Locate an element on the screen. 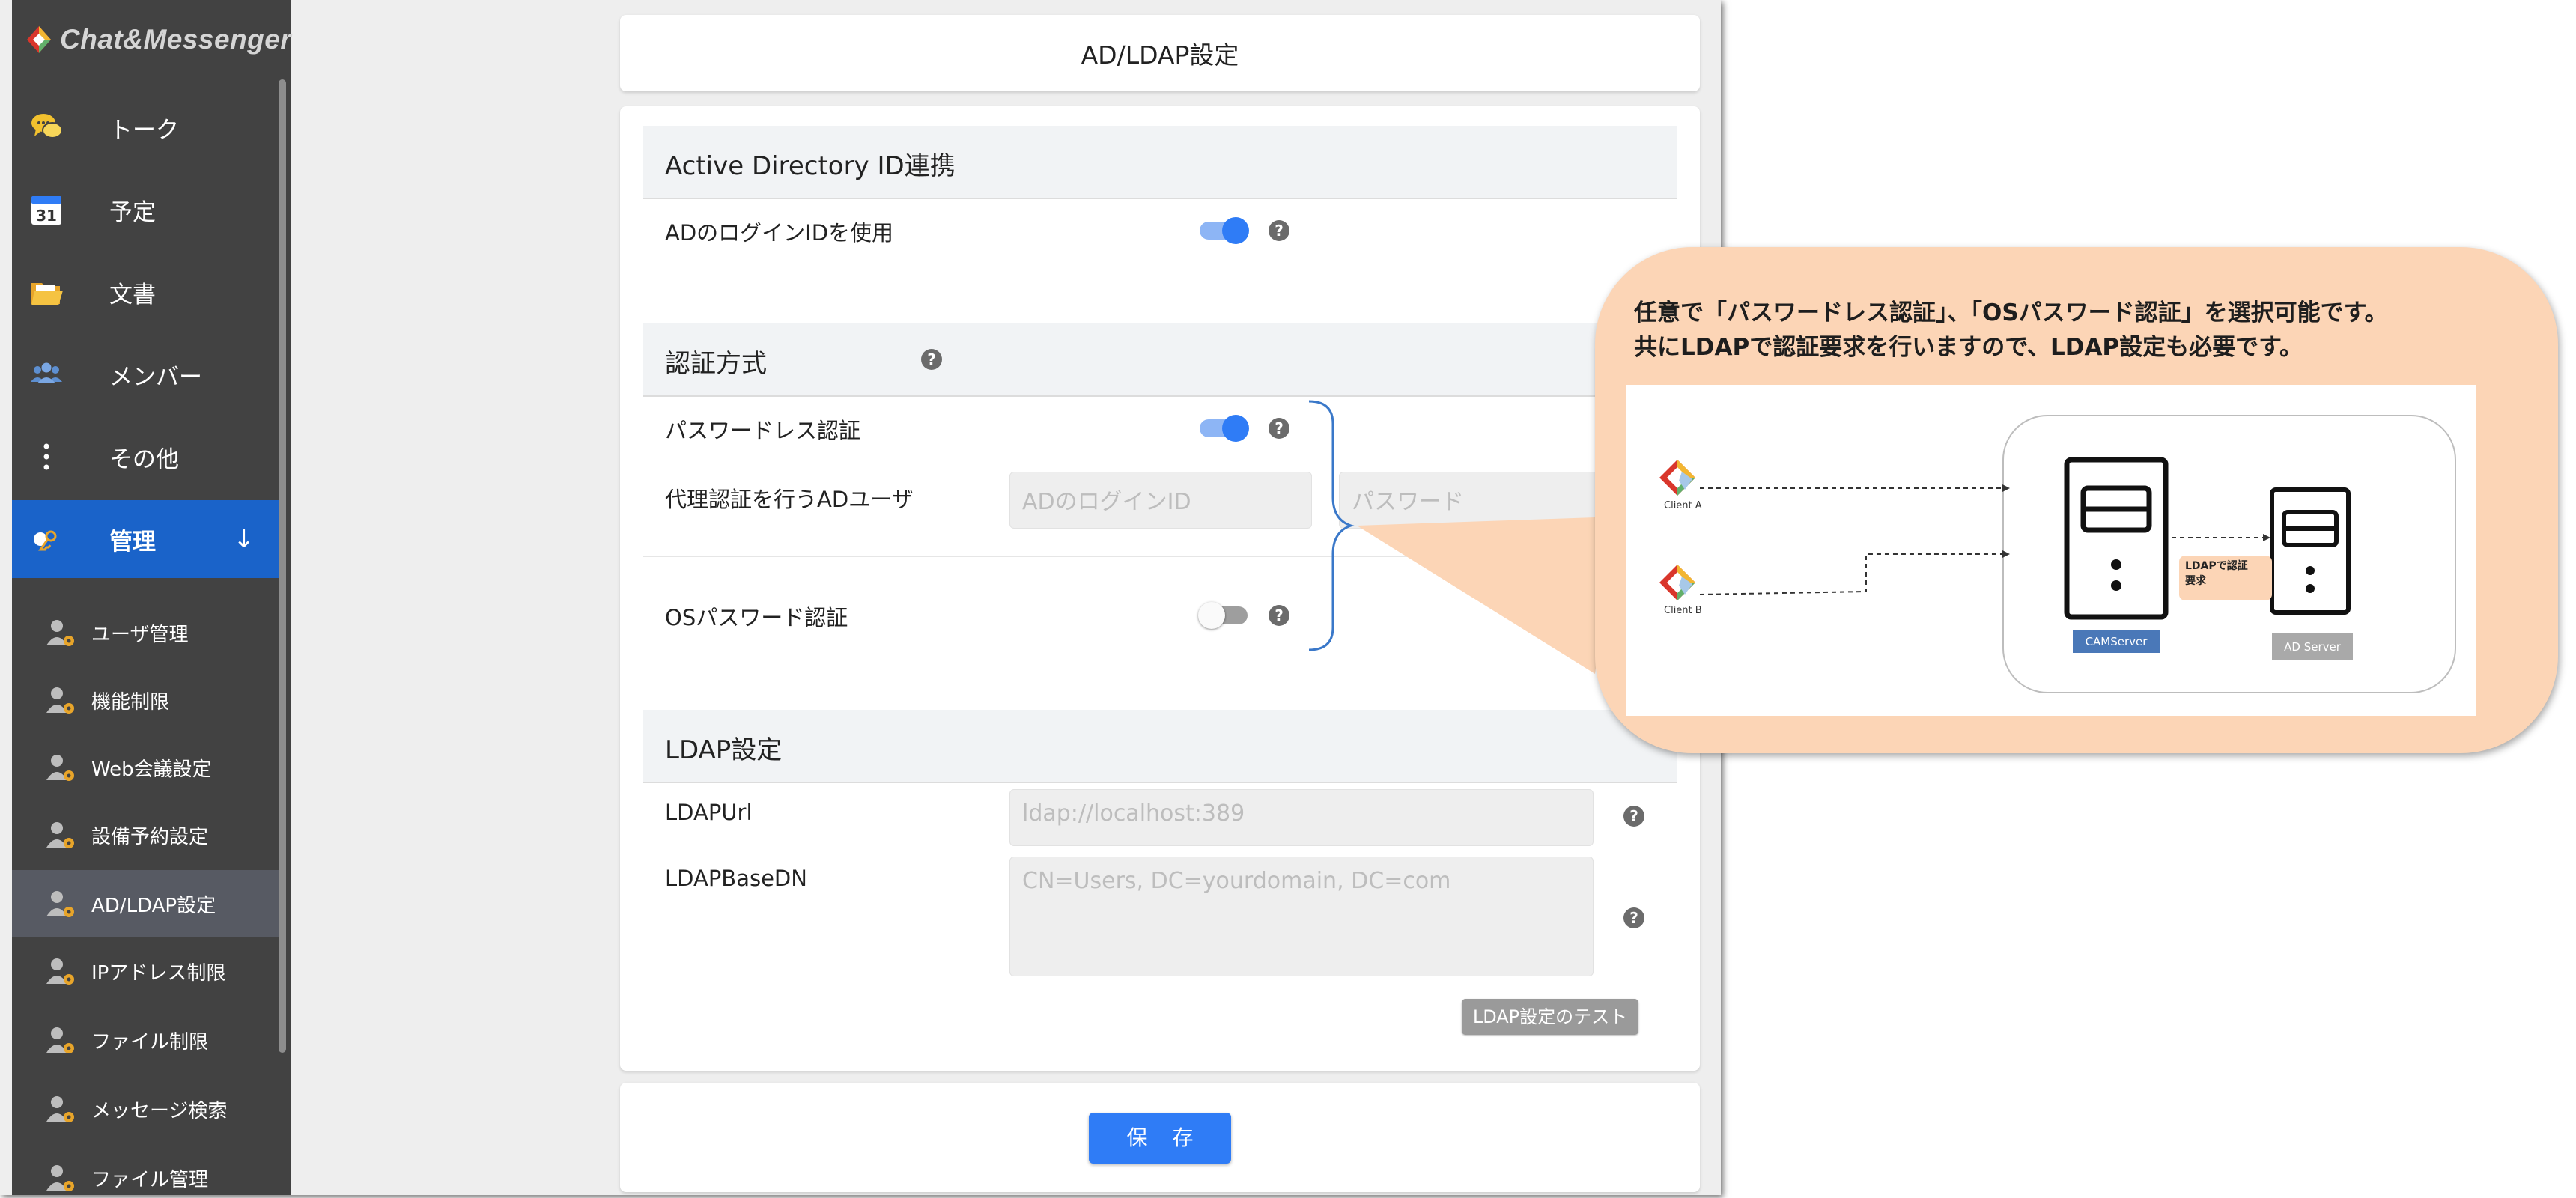 Image resolution: width=2576 pixels, height=1198 pixels. calendar-icon: 31 is located at coordinates (46, 210).